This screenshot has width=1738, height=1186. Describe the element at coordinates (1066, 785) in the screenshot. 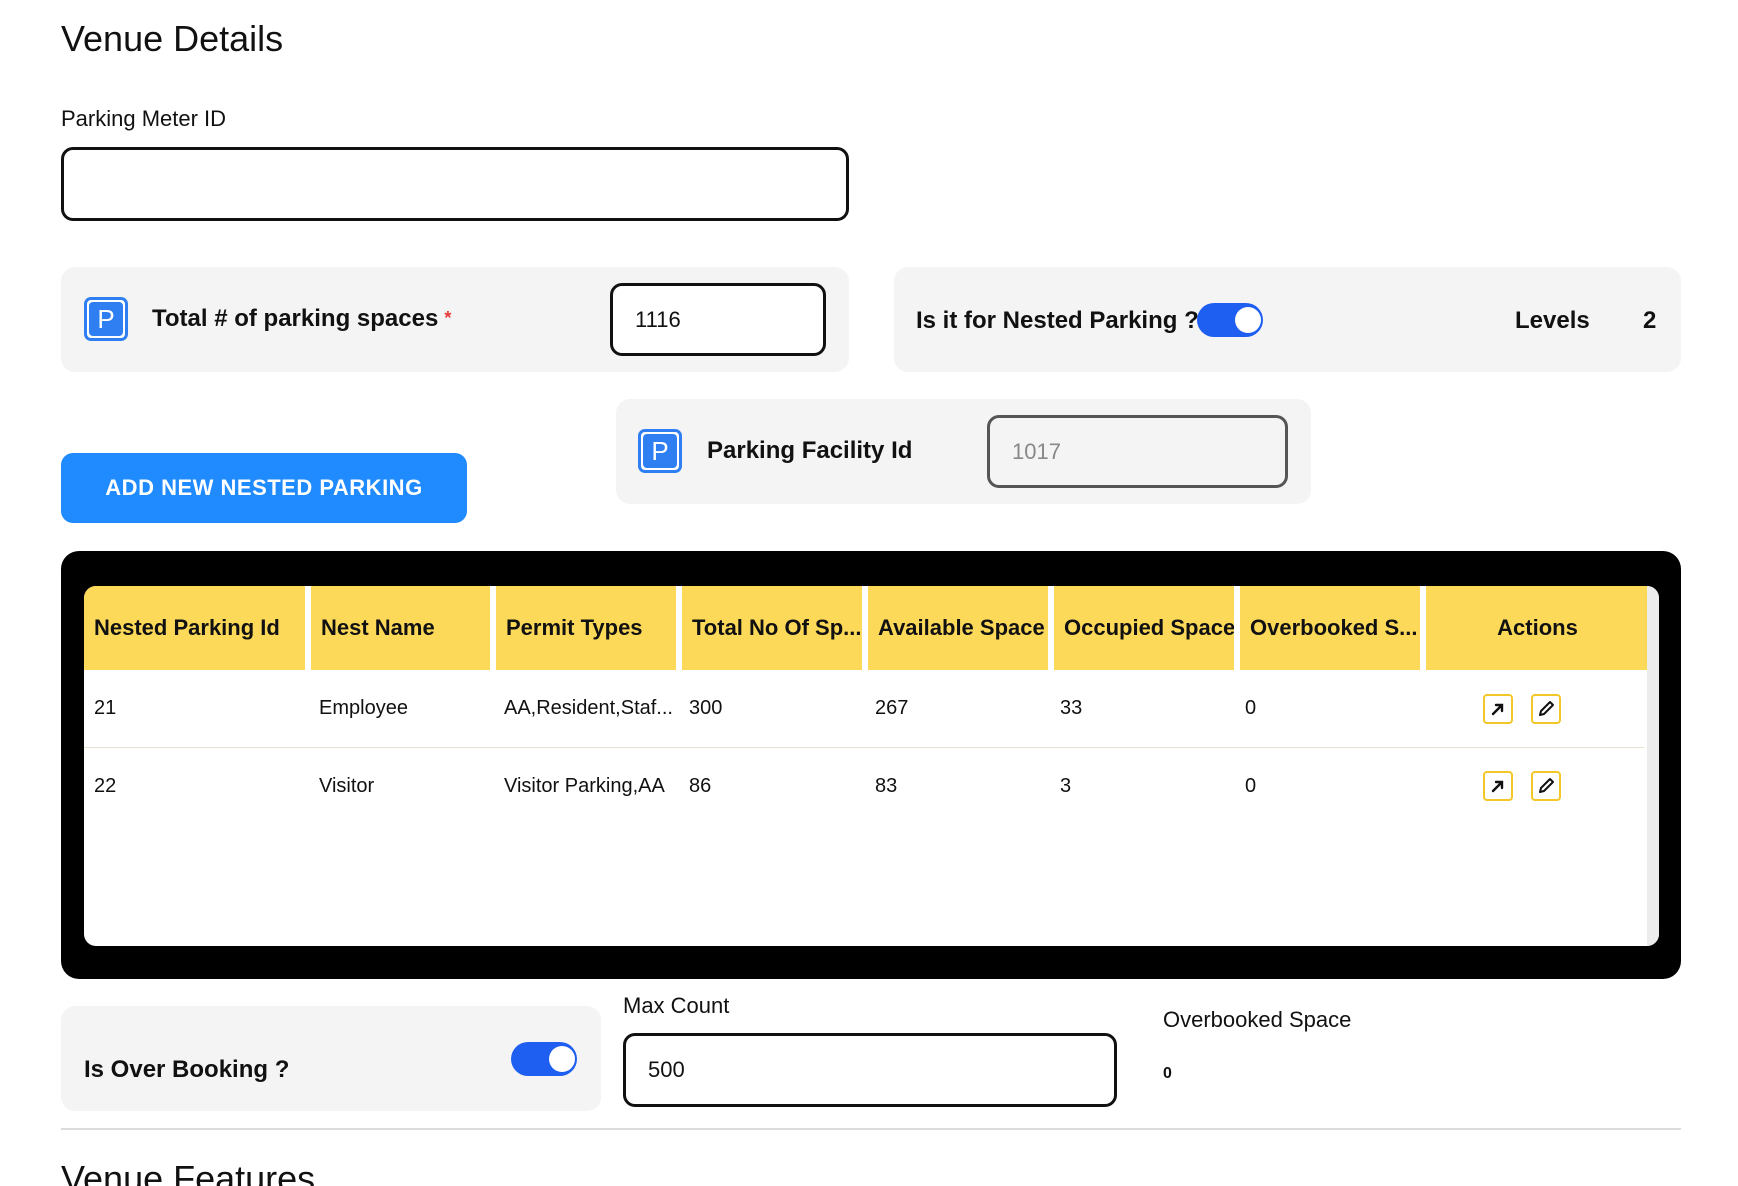

I see `cell-occupied-space: 3` at that location.